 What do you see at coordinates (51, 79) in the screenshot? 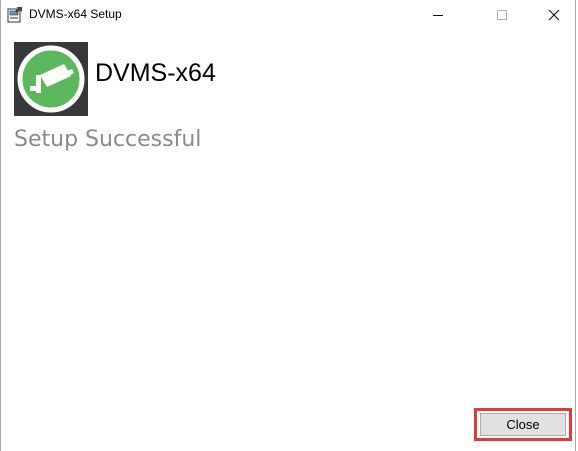
I see `product-logo` at bounding box center [51, 79].